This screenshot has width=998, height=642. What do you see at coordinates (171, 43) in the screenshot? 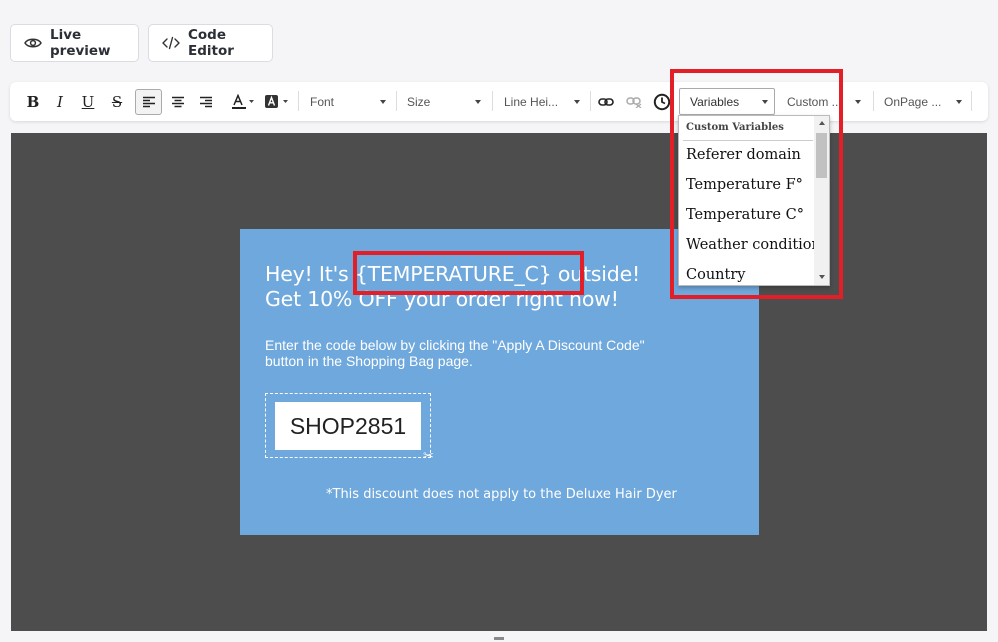
I see `code-icon` at bounding box center [171, 43].